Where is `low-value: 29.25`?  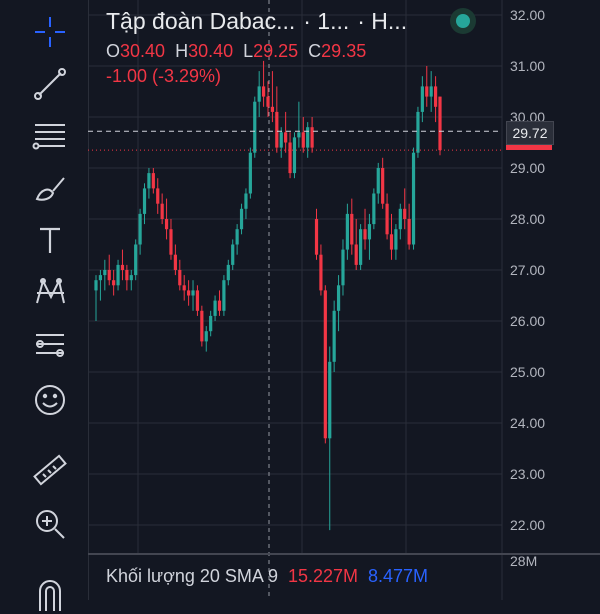
low-value: 29.25 is located at coordinates (276, 51).